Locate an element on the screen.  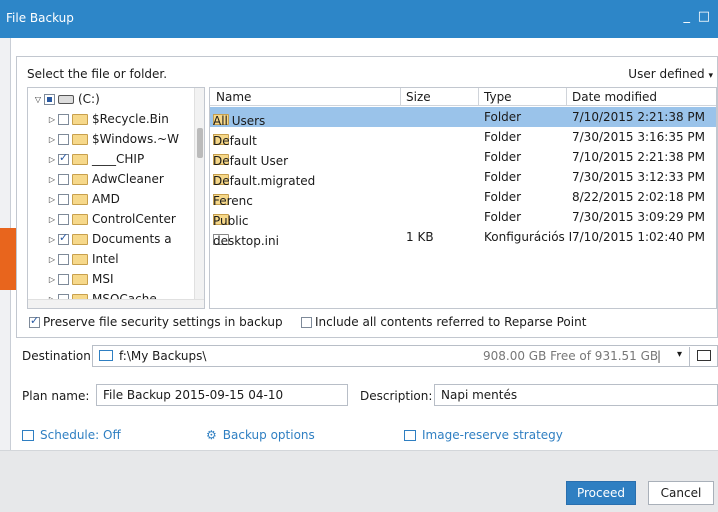
tree-item-label: $Windows.~W is located at coordinates (135, 139).